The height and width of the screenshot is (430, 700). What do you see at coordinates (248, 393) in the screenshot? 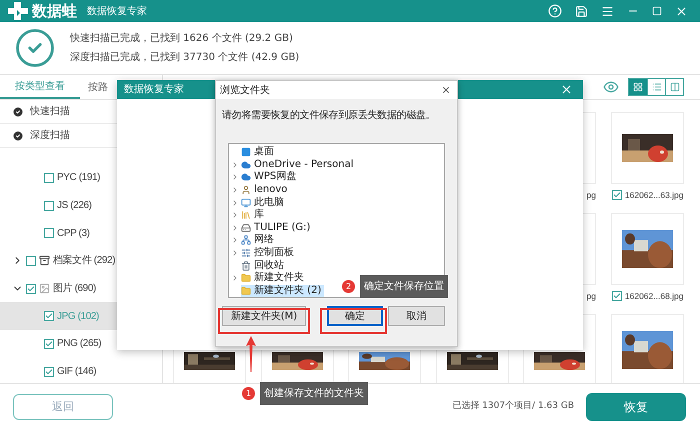
I see `step-badge: 1` at bounding box center [248, 393].